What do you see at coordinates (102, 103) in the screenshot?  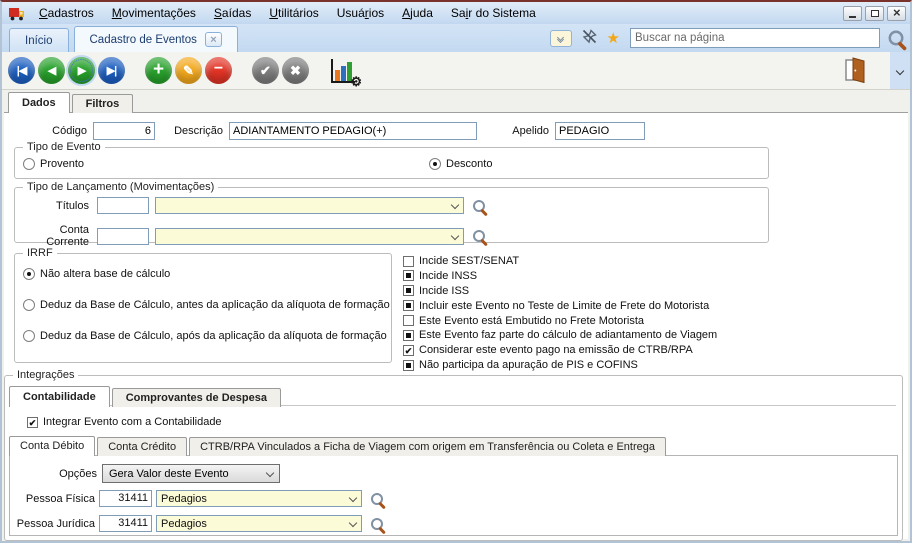 I see `tab-filtros: Filtros` at bounding box center [102, 103].